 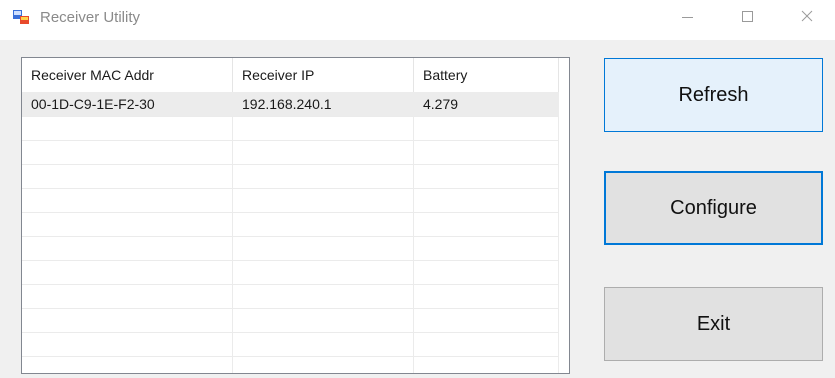 I want to click on title-bar: Receiver Utility, so click(x=417, y=20).